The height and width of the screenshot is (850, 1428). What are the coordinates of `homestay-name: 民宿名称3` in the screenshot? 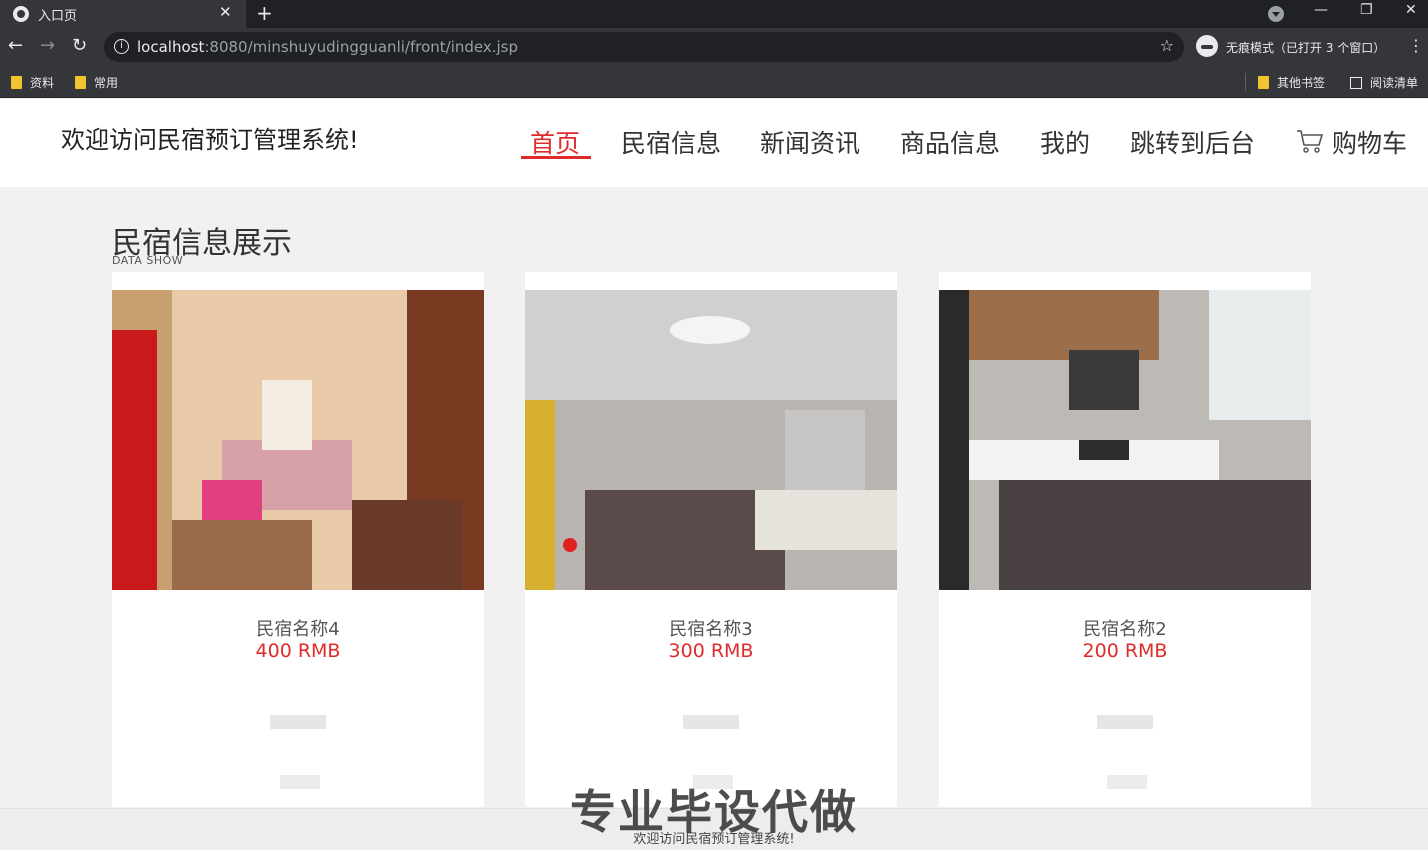 It's located at (711, 628).